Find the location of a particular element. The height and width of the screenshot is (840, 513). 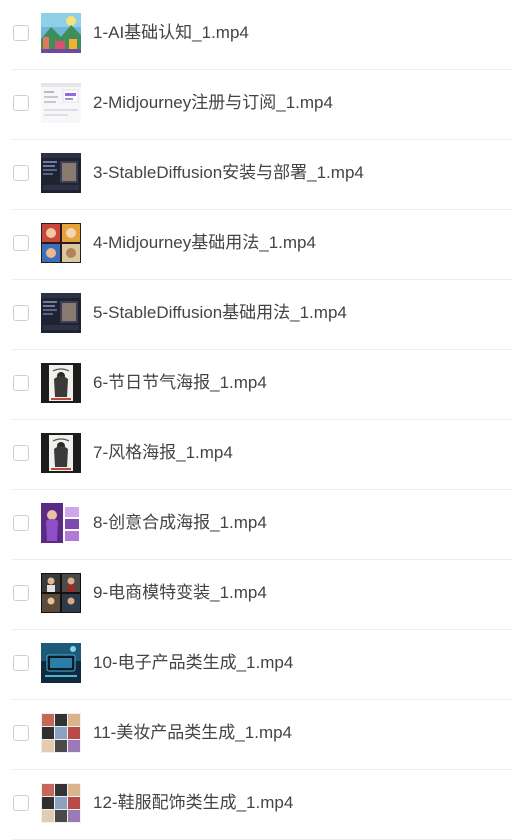

list-item: 12-鞋服配饰类生成_1.mp4 is located at coordinates (256, 805).